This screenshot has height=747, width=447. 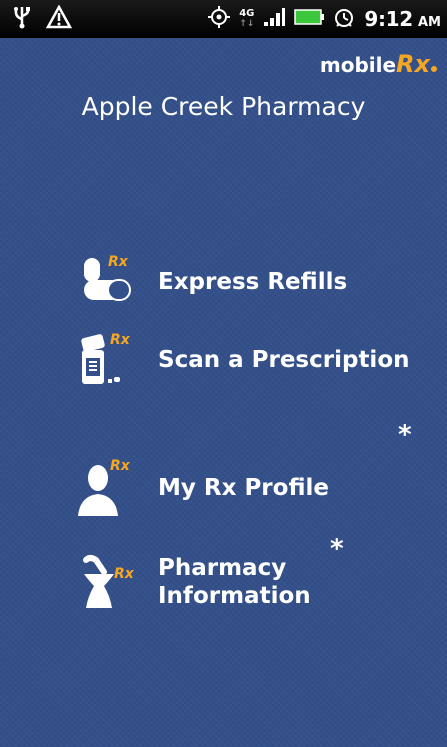 What do you see at coordinates (358, 65) in the screenshot?
I see `brand-prefix: mobile` at bounding box center [358, 65].